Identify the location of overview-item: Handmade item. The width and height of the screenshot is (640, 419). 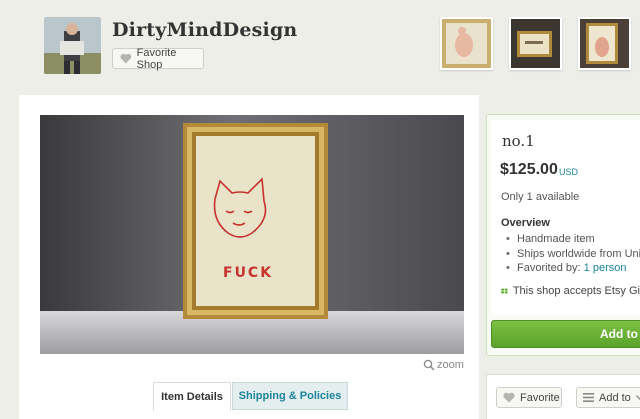
(573, 239).